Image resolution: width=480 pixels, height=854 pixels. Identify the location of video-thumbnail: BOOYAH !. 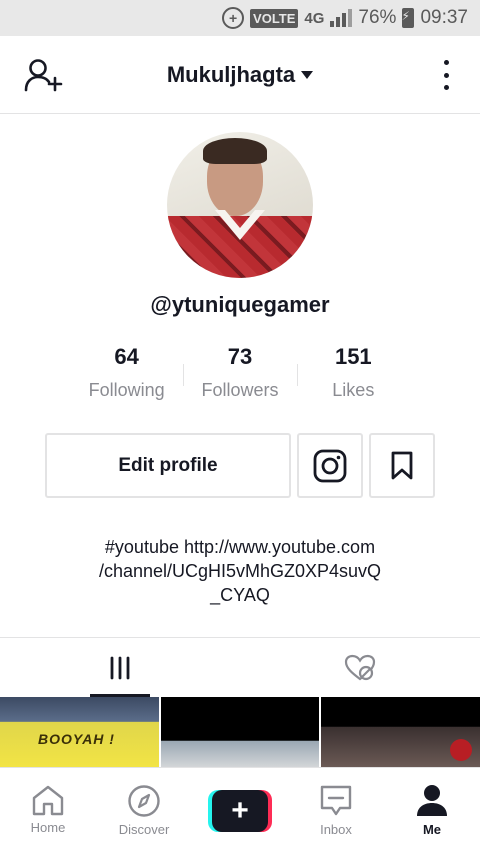
(79, 732).